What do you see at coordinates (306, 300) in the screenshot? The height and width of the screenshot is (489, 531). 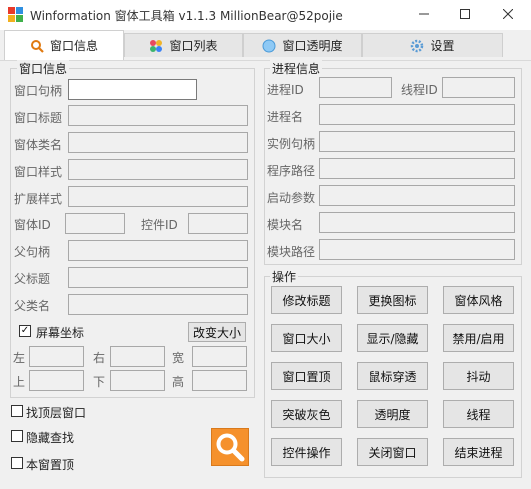 I see `op-button-edit-title: 修改标题` at bounding box center [306, 300].